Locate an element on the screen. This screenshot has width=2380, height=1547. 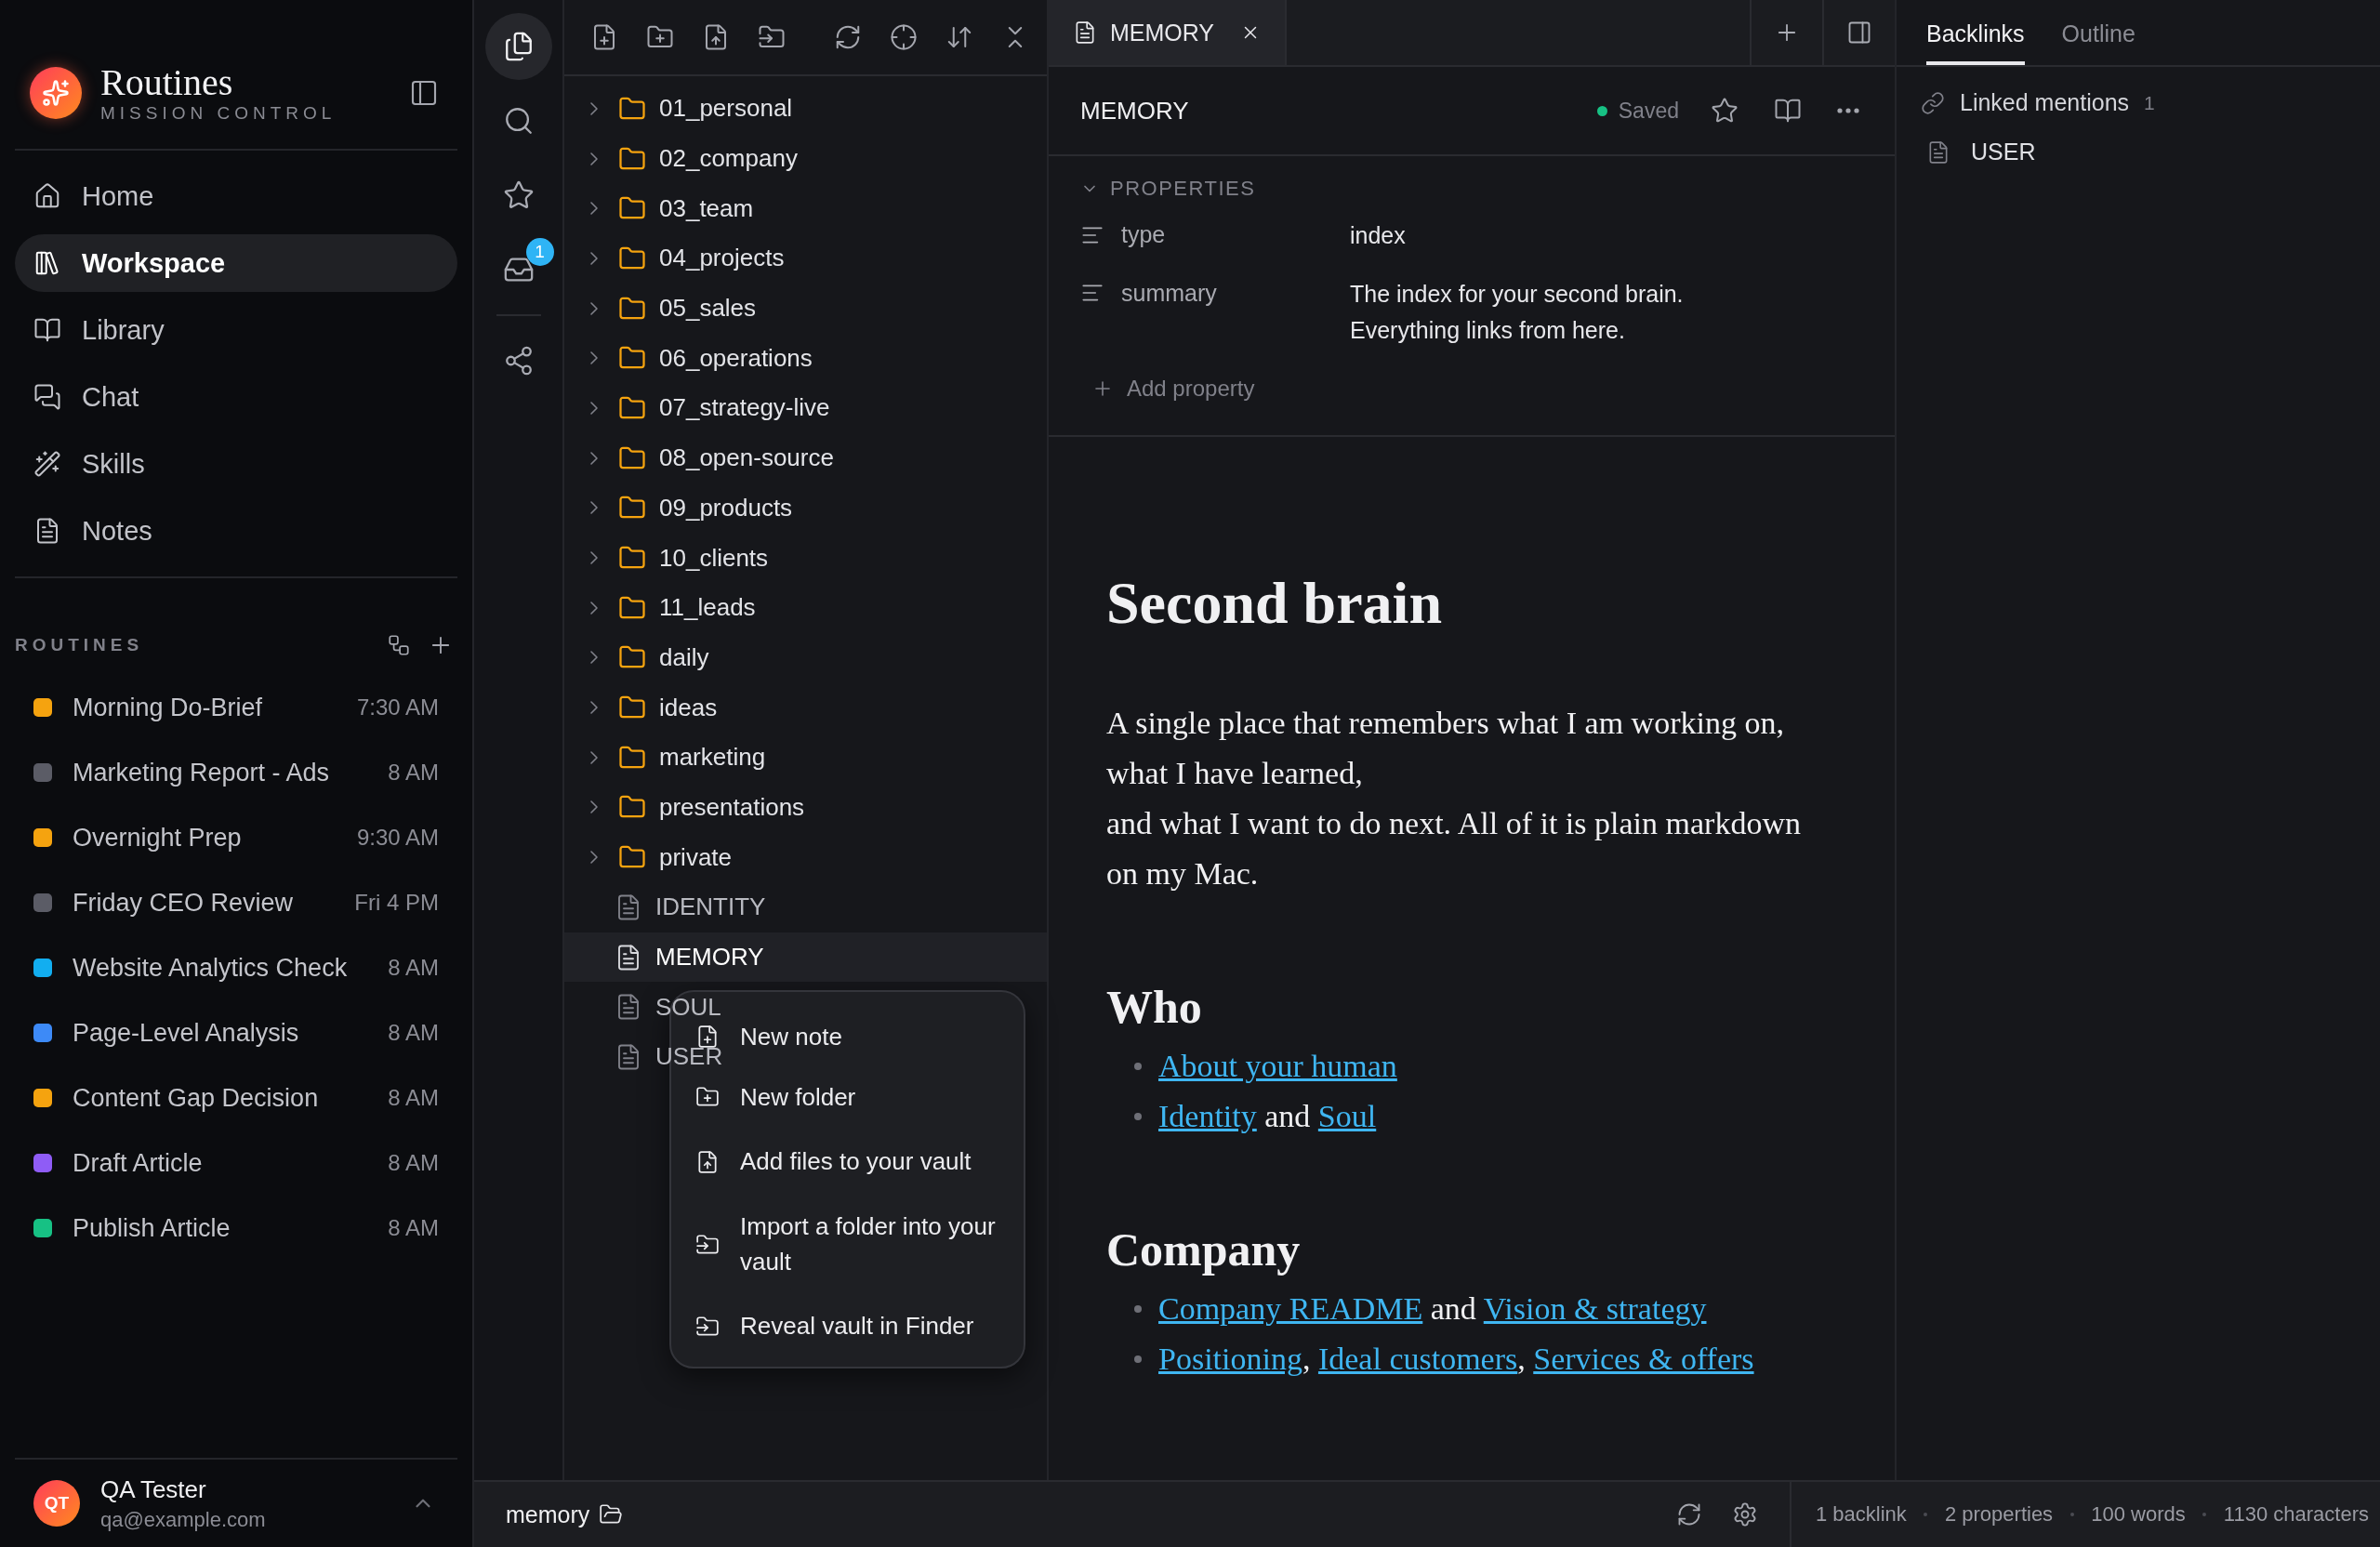
menu-item: New folder is located at coordinates (847, 1097).